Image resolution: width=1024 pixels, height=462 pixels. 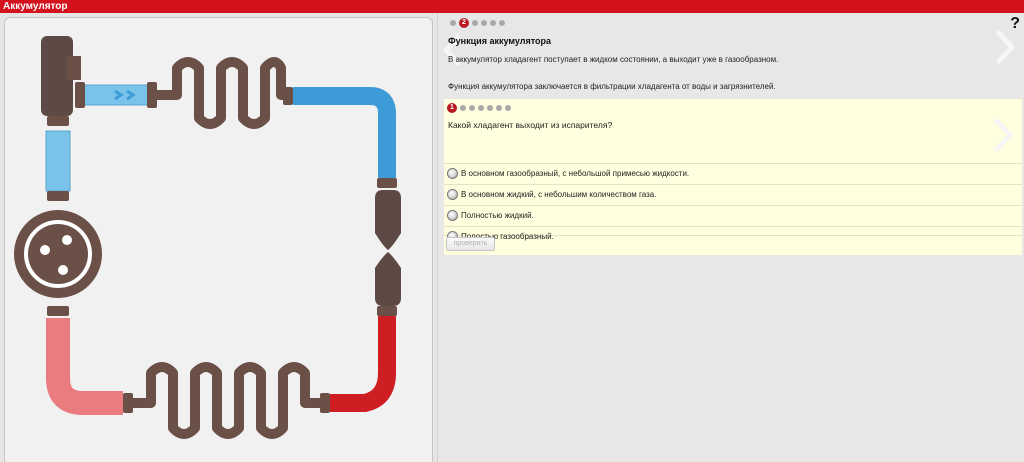 What do you see at coordinates (223, 93) in the screenshot?
I see `evaporator-coil` at bounding box center [223, 93].